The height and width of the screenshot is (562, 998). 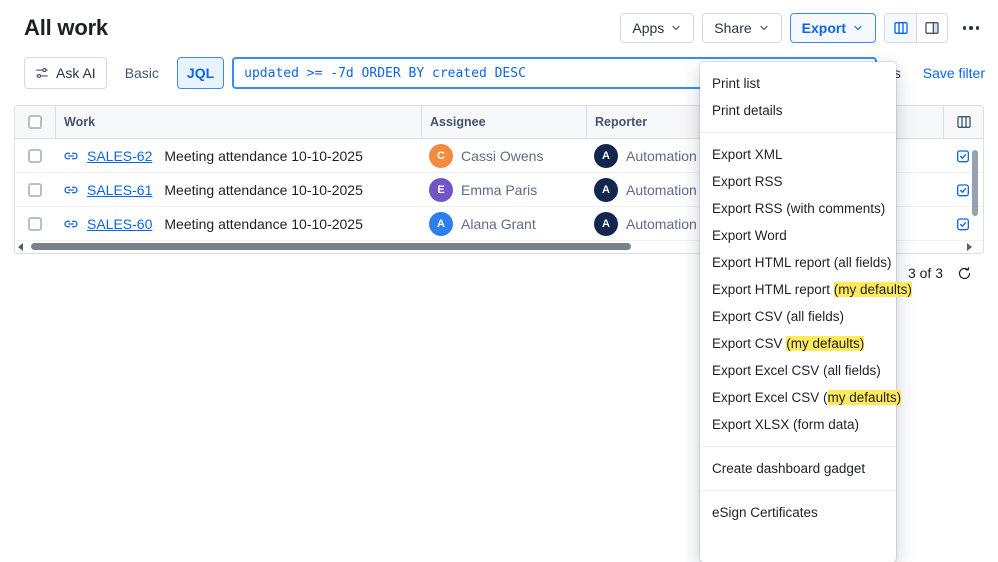 I want to click on work-item-key-link: SALES-60, so click(x=119, y=224).